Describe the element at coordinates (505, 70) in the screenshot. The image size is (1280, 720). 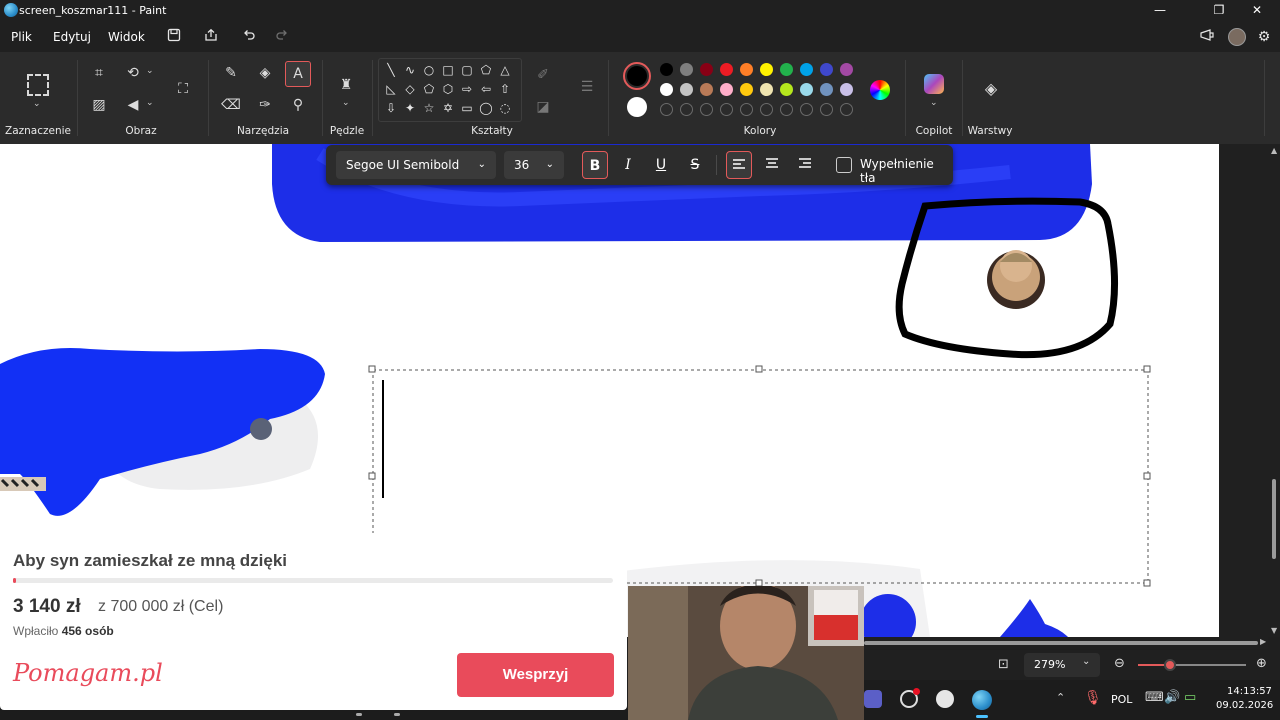
I see `triangle-shape-icon: △` at that location.